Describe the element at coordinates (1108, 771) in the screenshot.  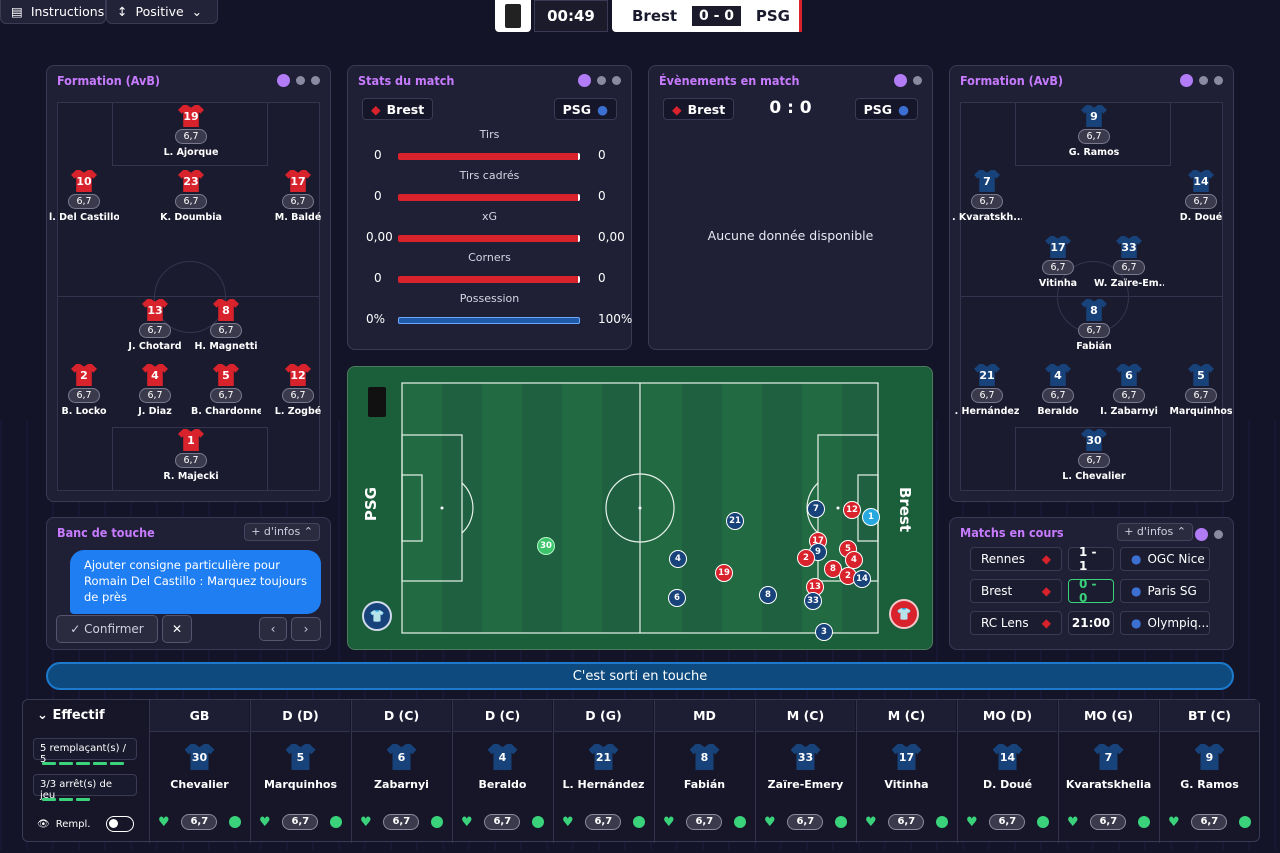
I see `squad-column: MO (G) 7 Kvaratskhelia ♥ 6,7` at that location.